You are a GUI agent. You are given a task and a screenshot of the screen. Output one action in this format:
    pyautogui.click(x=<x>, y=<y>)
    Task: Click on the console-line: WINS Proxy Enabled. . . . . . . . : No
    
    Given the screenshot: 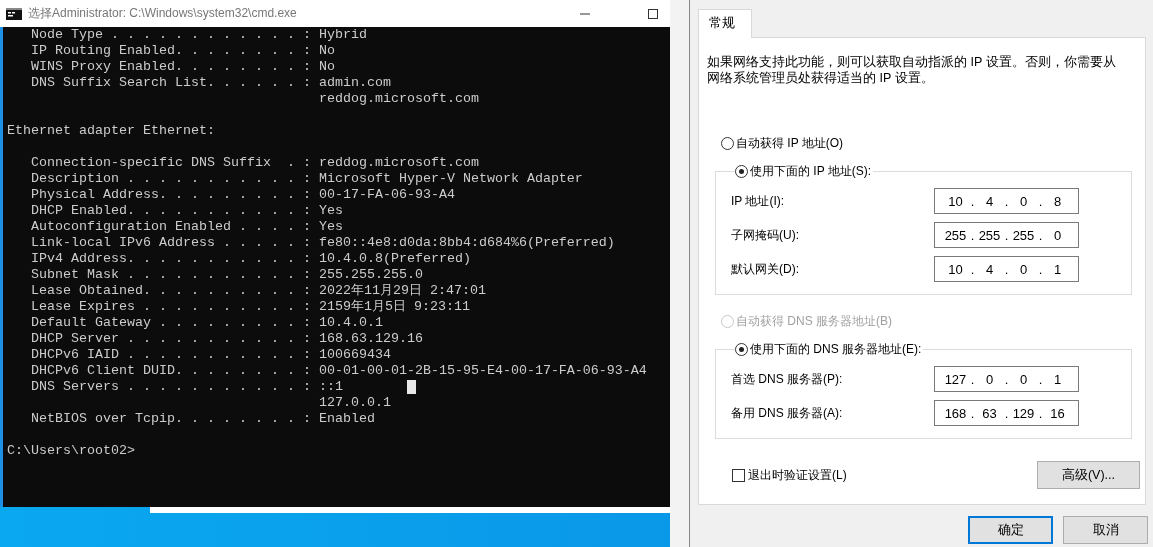 What is the action you would take?
    pyautogui.click(x=182, y=67)
    